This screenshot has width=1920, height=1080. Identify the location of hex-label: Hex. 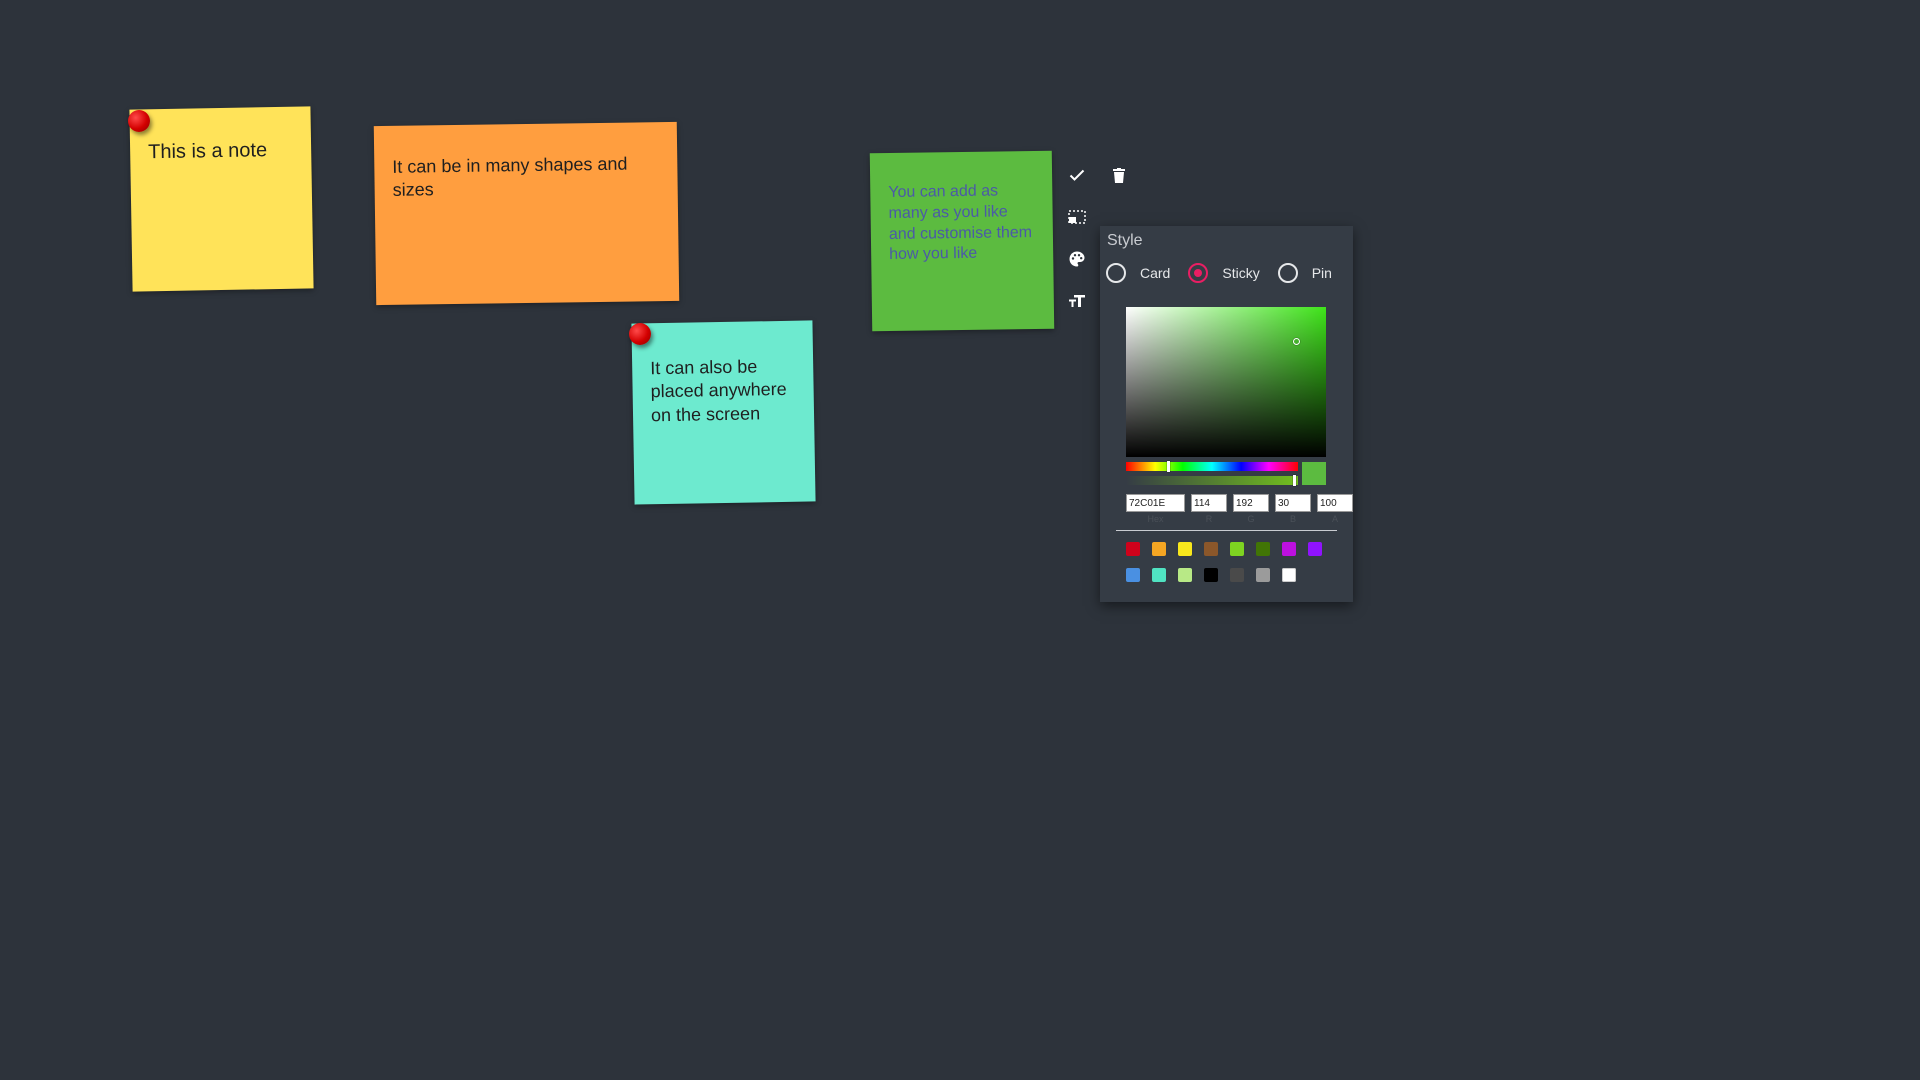
(1155, 519).